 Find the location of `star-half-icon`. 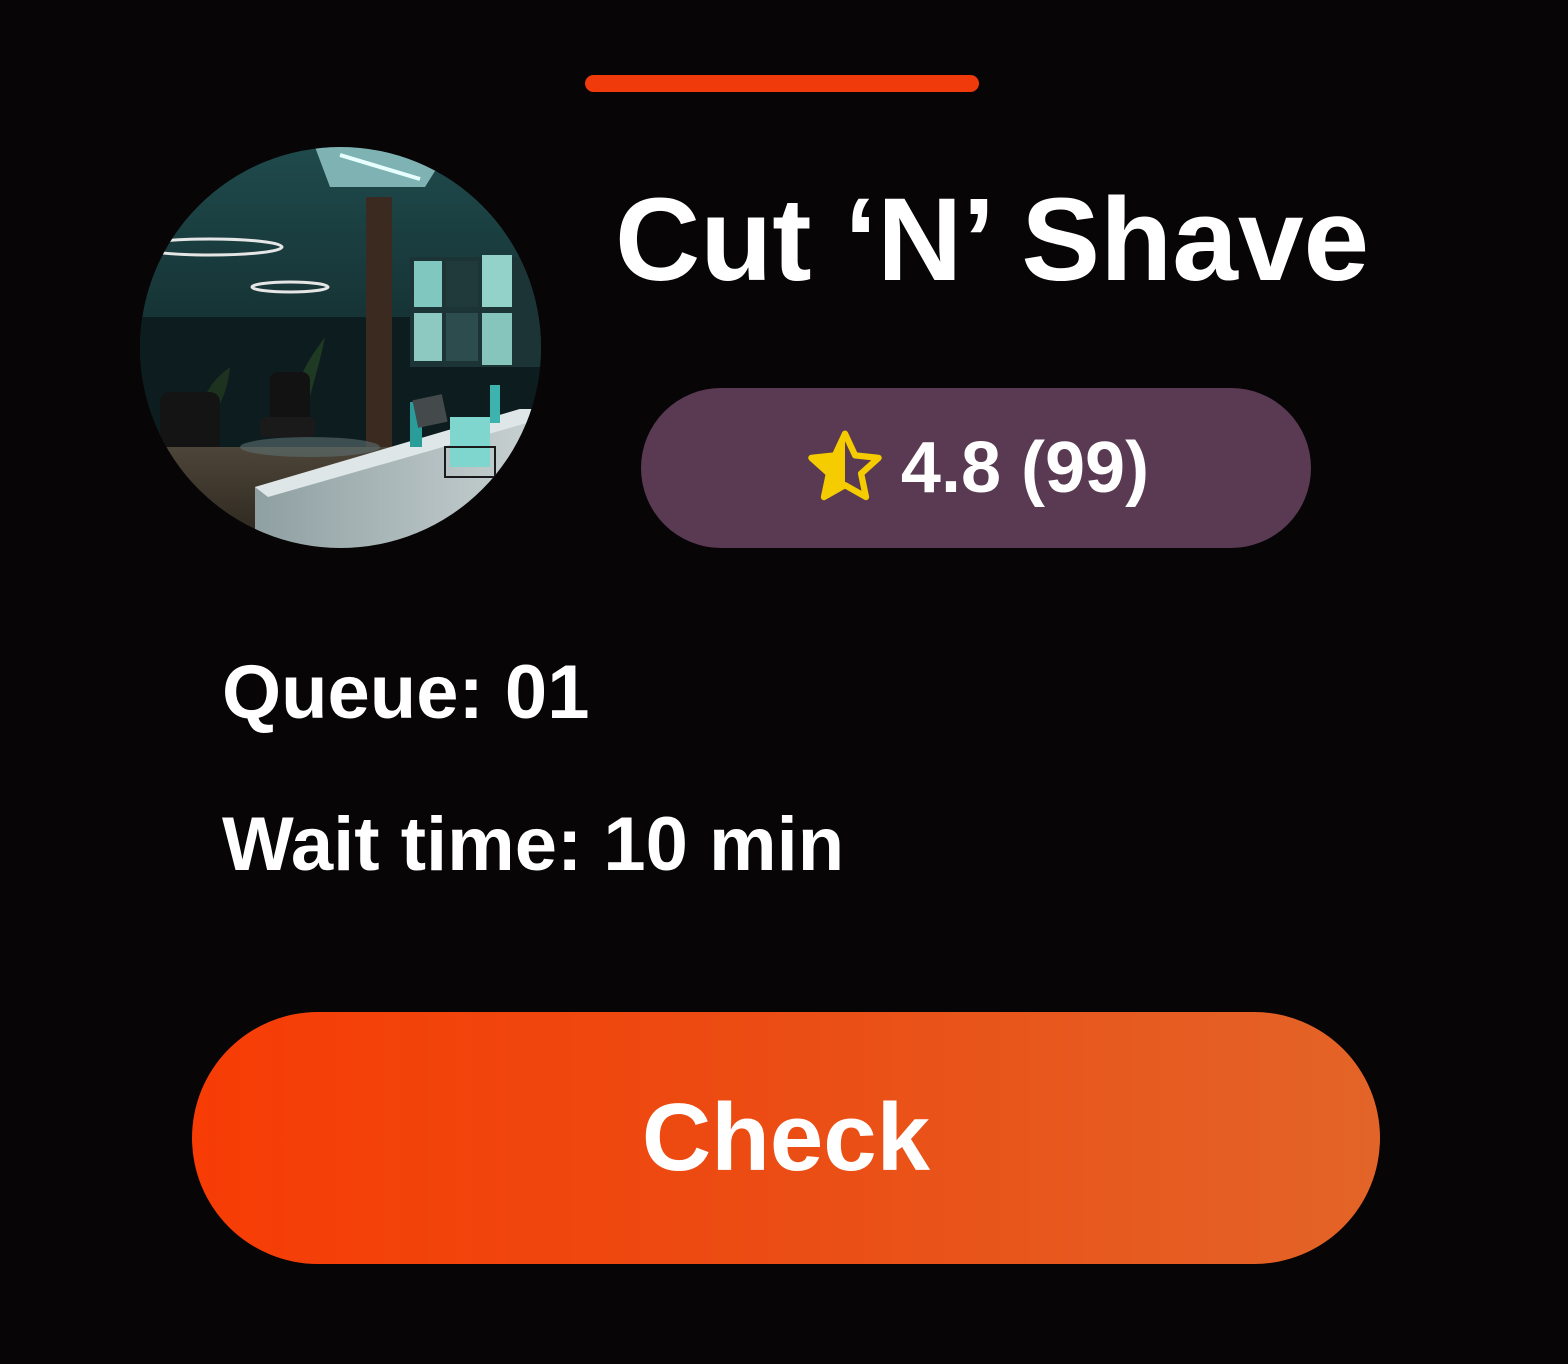

star-half-icon is located at coordinates (845, 465).